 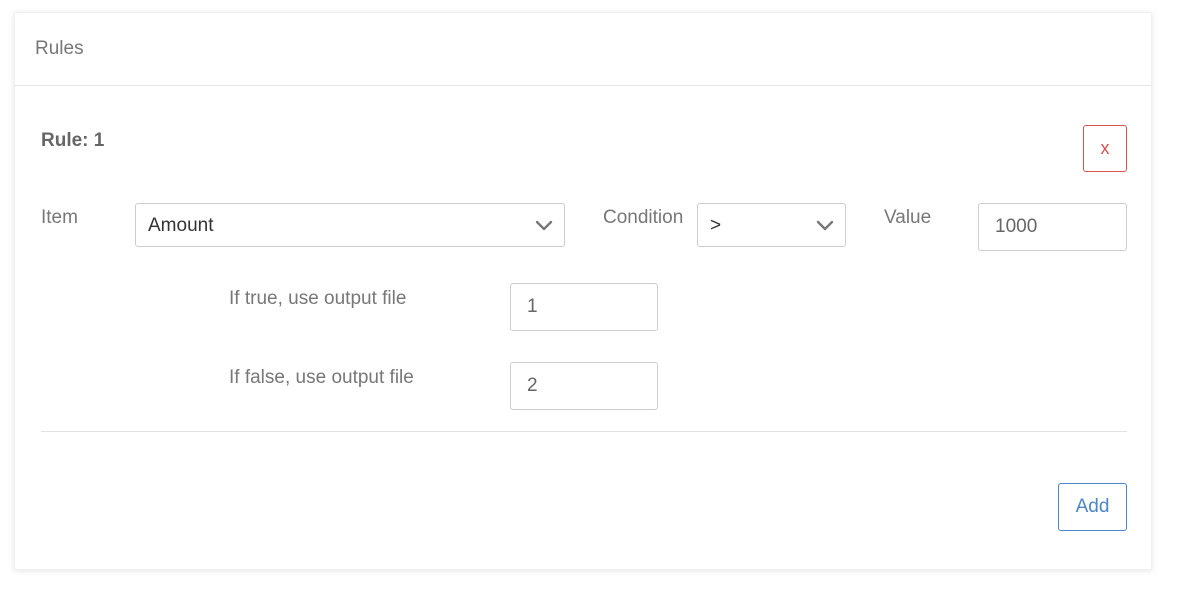 I want to click on condition-select-value: >, so click(x=716, y=225).